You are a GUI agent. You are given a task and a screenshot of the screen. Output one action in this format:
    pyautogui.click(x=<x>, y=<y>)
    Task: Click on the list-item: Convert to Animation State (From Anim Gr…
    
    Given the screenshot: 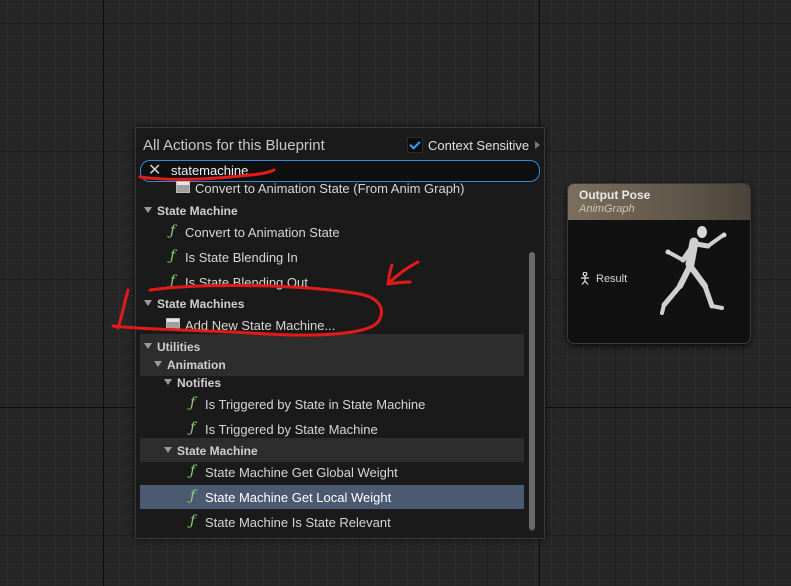 What is the action you would take?
    pyautogui.click(x=332, y=190)
    